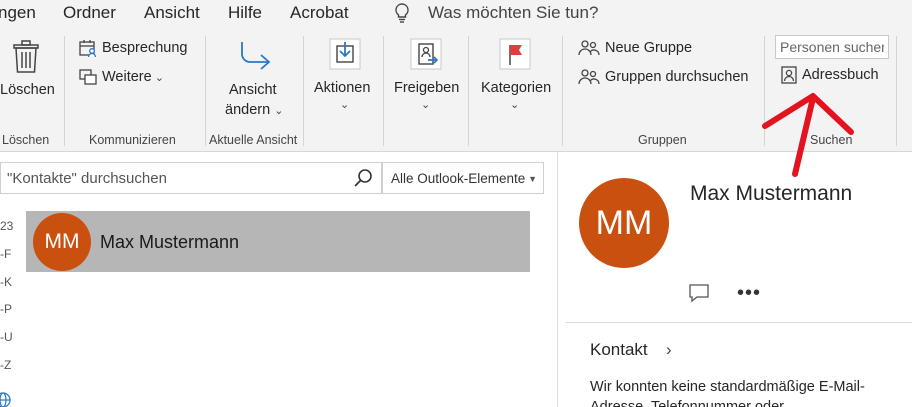 Image resolution: width=912 pixels, height=407 pixels. Describe the element at coordinates (18, 13) in the screenshot. I see `menu-item-einstellungen: ngen` at that location.